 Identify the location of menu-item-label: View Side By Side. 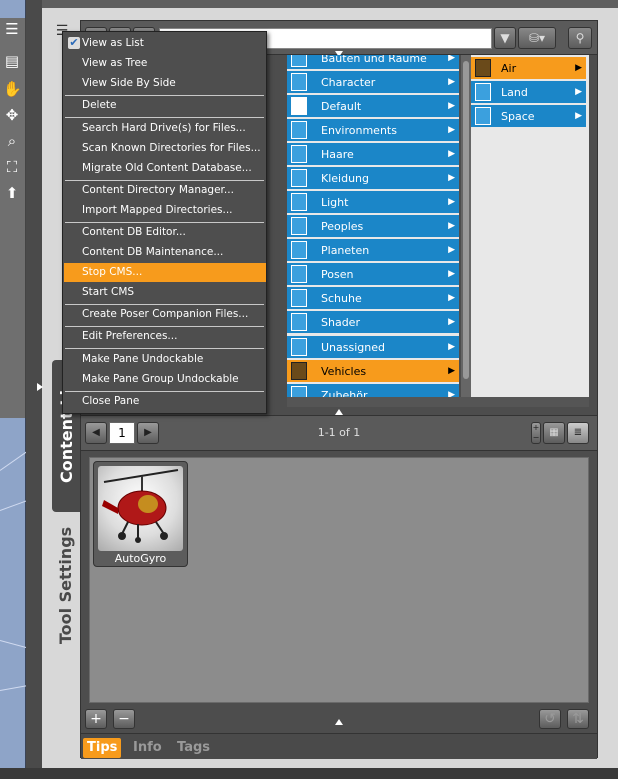
(129, 83).